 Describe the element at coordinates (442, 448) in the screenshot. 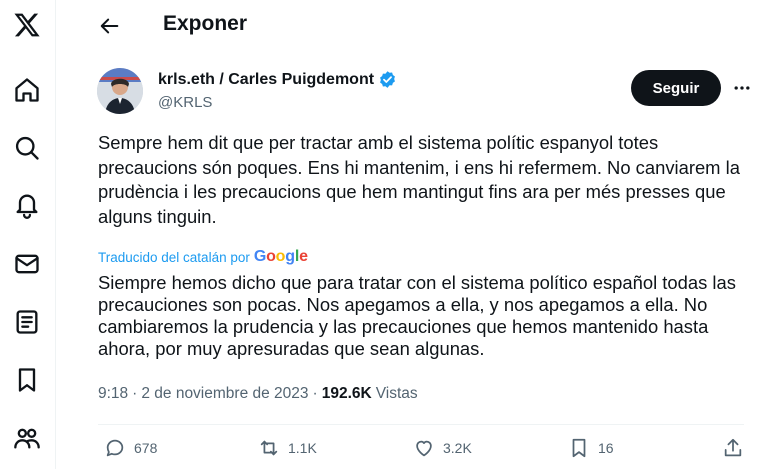

I see `like-button: 3.2K` at that location.